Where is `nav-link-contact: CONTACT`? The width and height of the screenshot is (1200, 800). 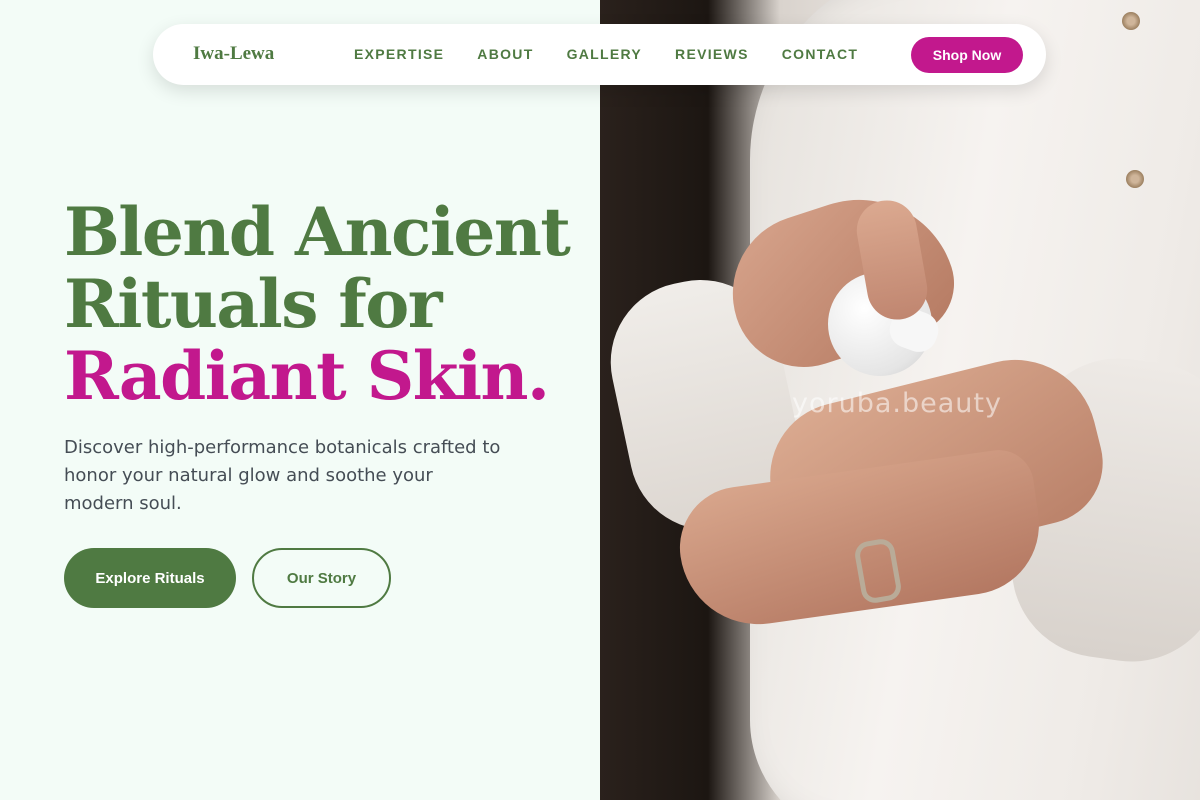 nav-link-contact: CONTACT is located at coordinates (820, 54).